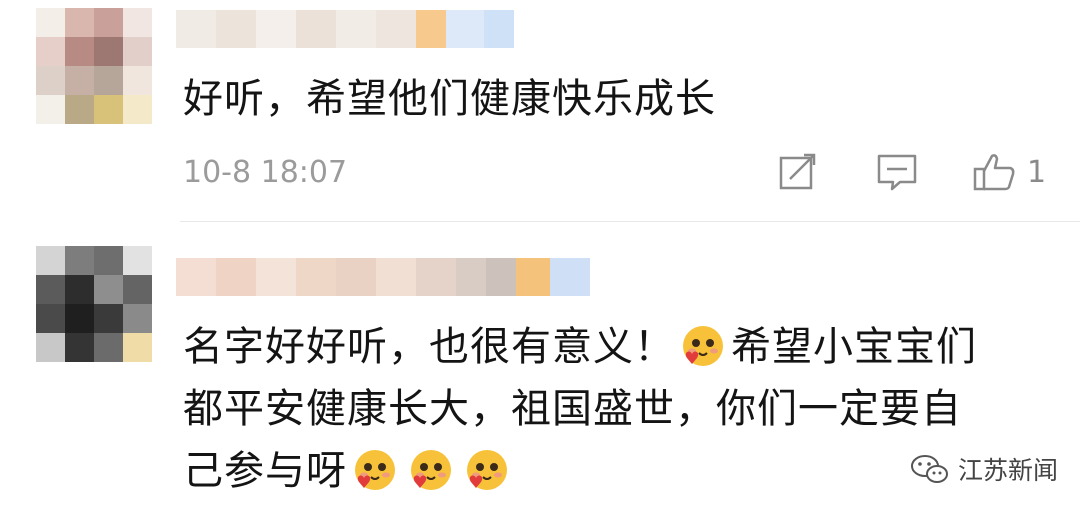  I want to click on comment-line-1: 名字好好听，也很有意义！ 希望小宝宝们, so click(580, 347).